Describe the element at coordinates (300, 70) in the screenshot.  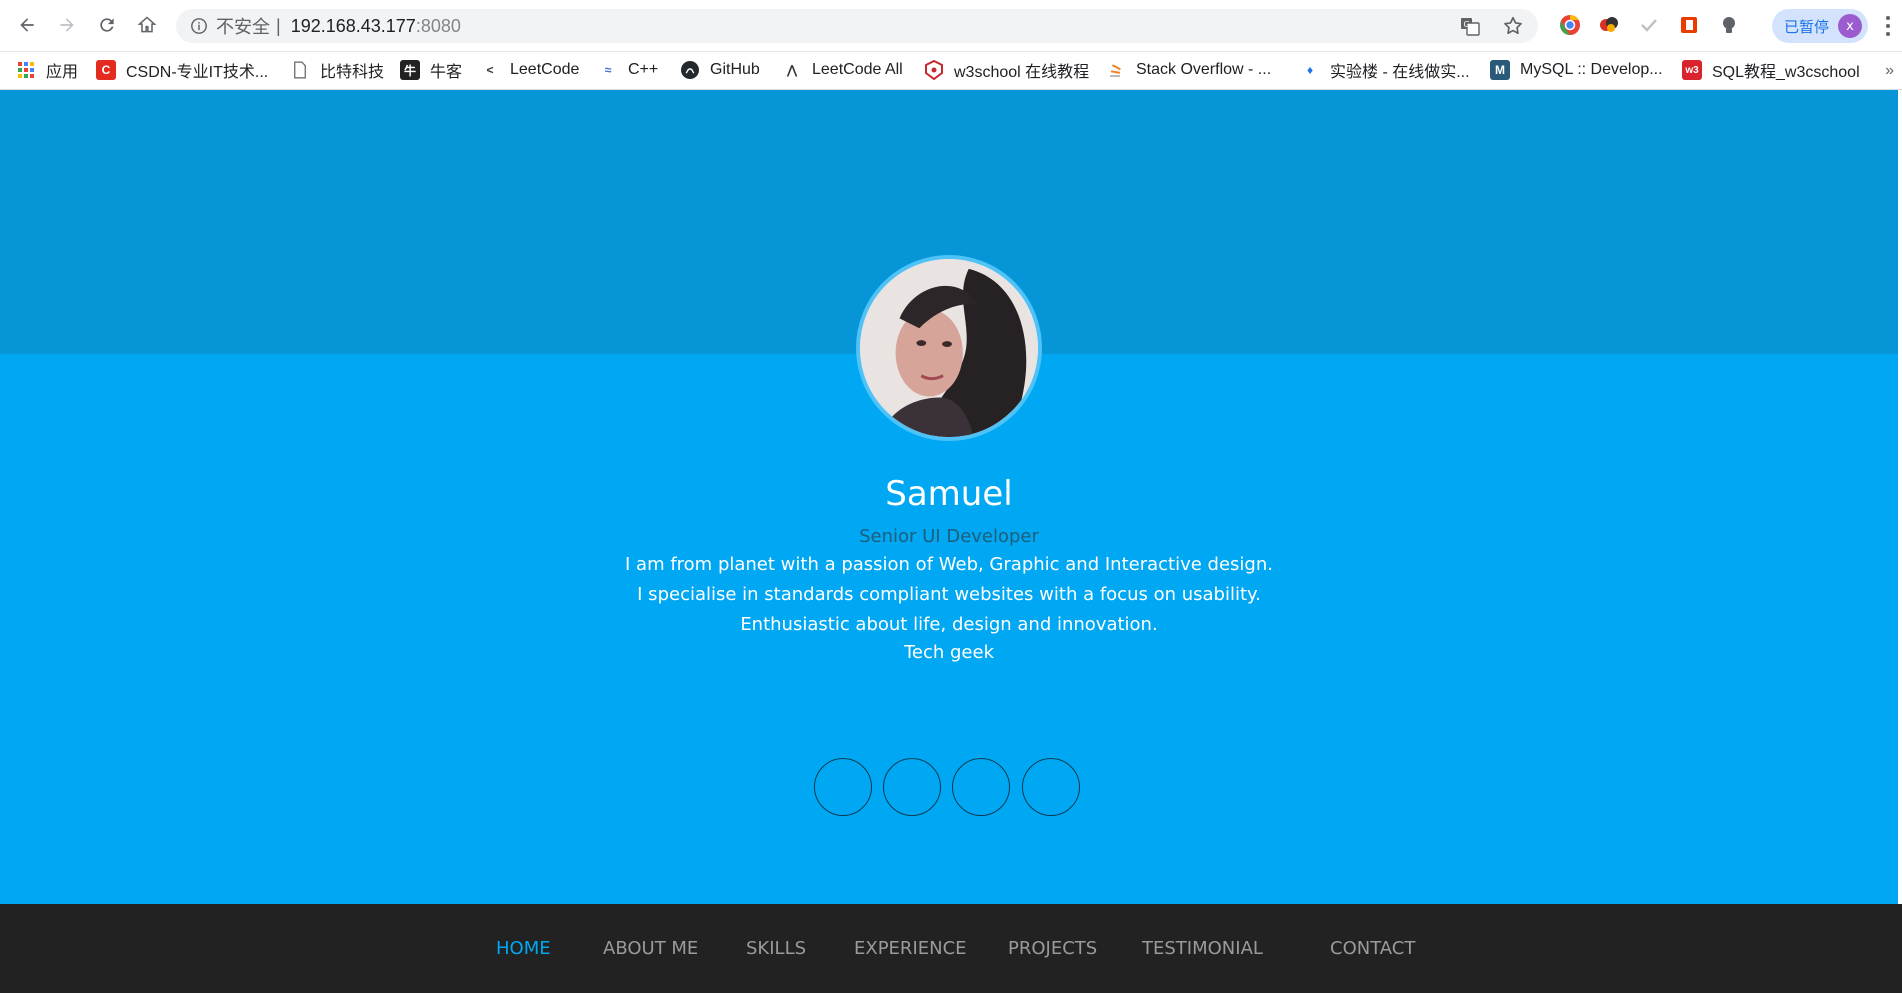
I see `page-icon` at that location.